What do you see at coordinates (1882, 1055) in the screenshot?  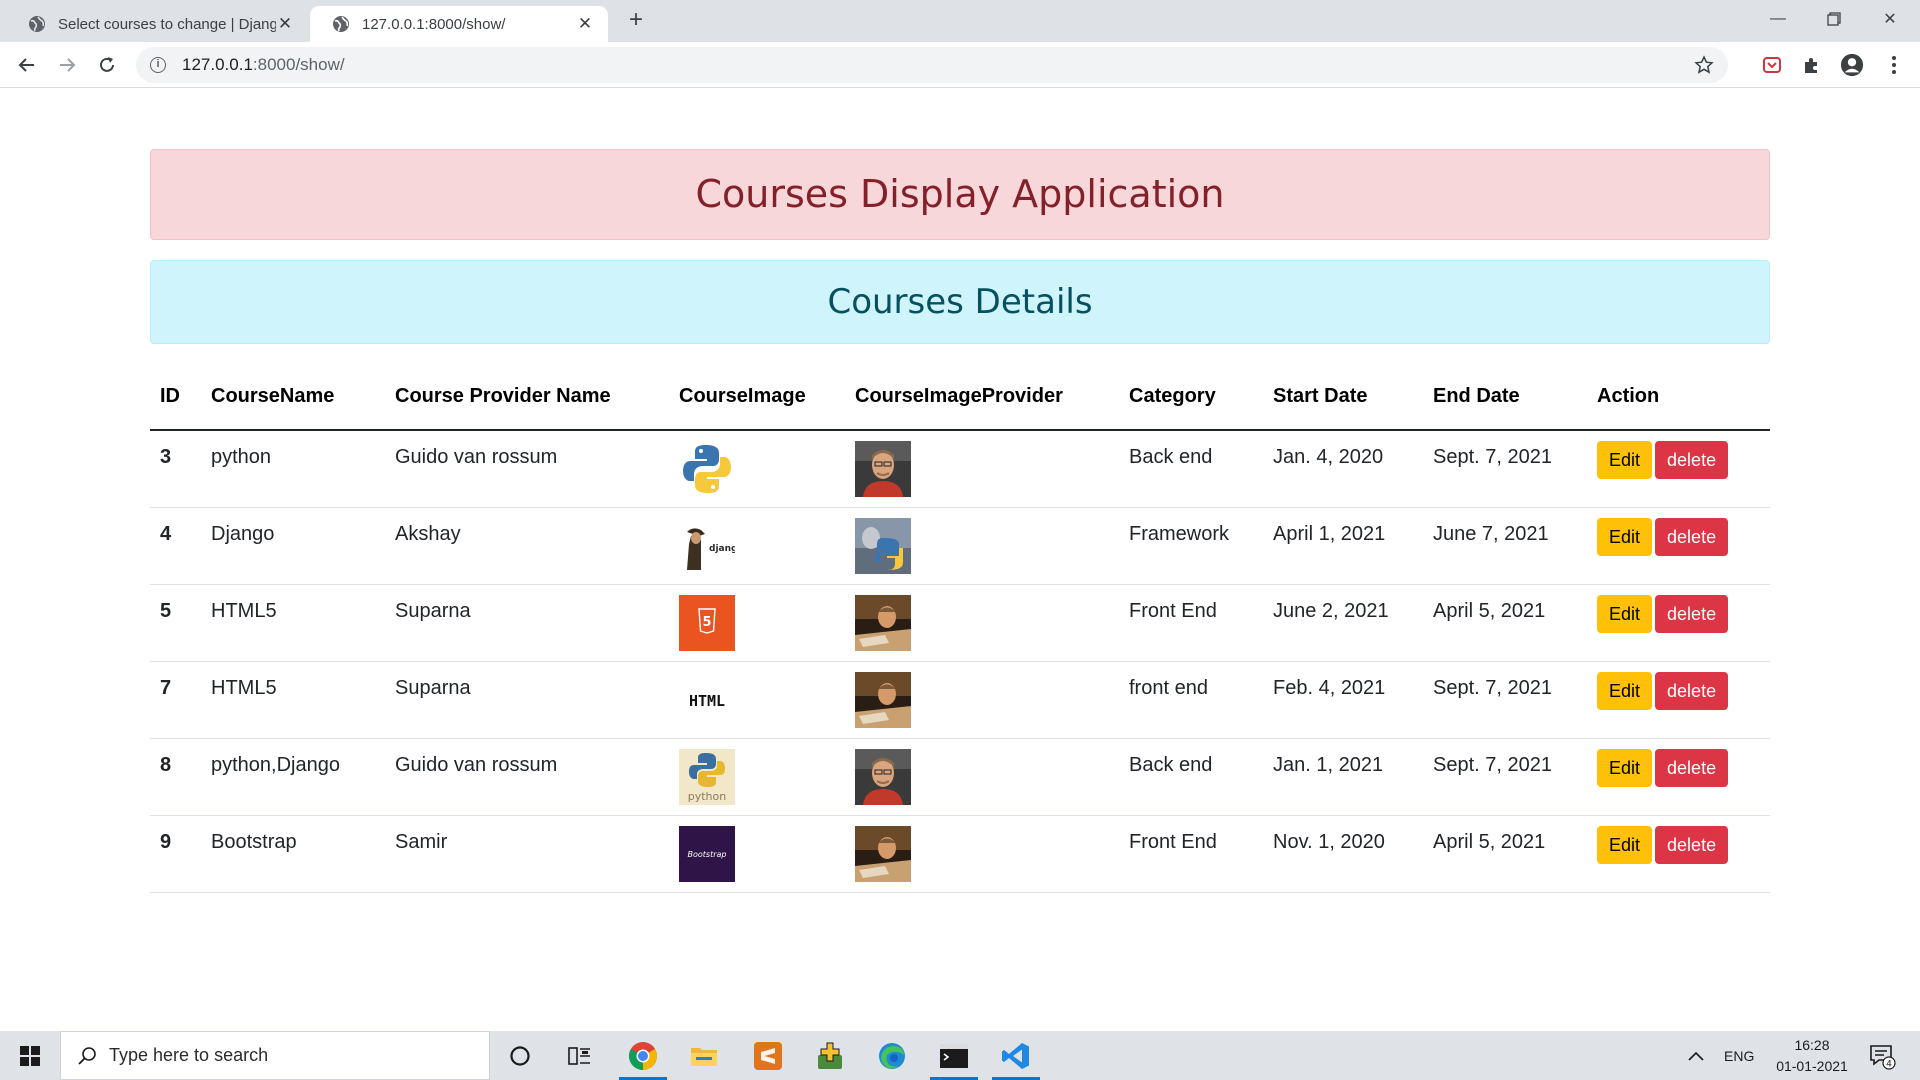 I see `notification-center-icon: 4` at bounding box center [1882, 1055].